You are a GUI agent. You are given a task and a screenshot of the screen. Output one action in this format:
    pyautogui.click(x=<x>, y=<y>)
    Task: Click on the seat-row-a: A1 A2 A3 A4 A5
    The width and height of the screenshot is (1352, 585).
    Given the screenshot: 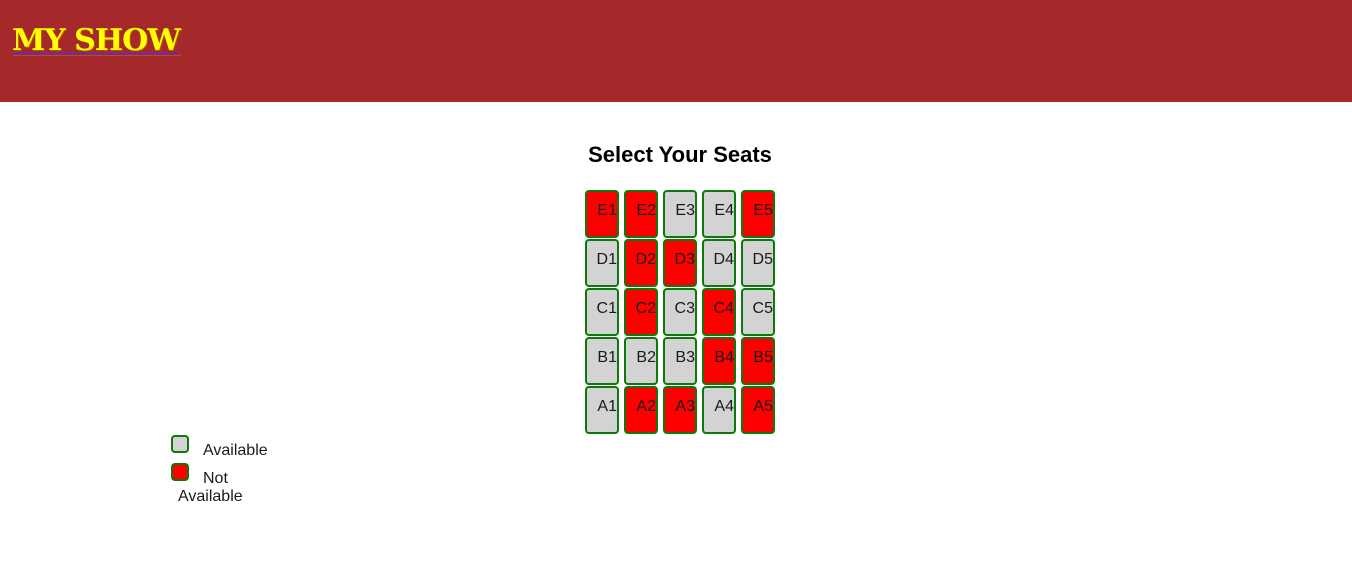 What is the action you would take?
    pyautogui.click(x=682, y=410)
    